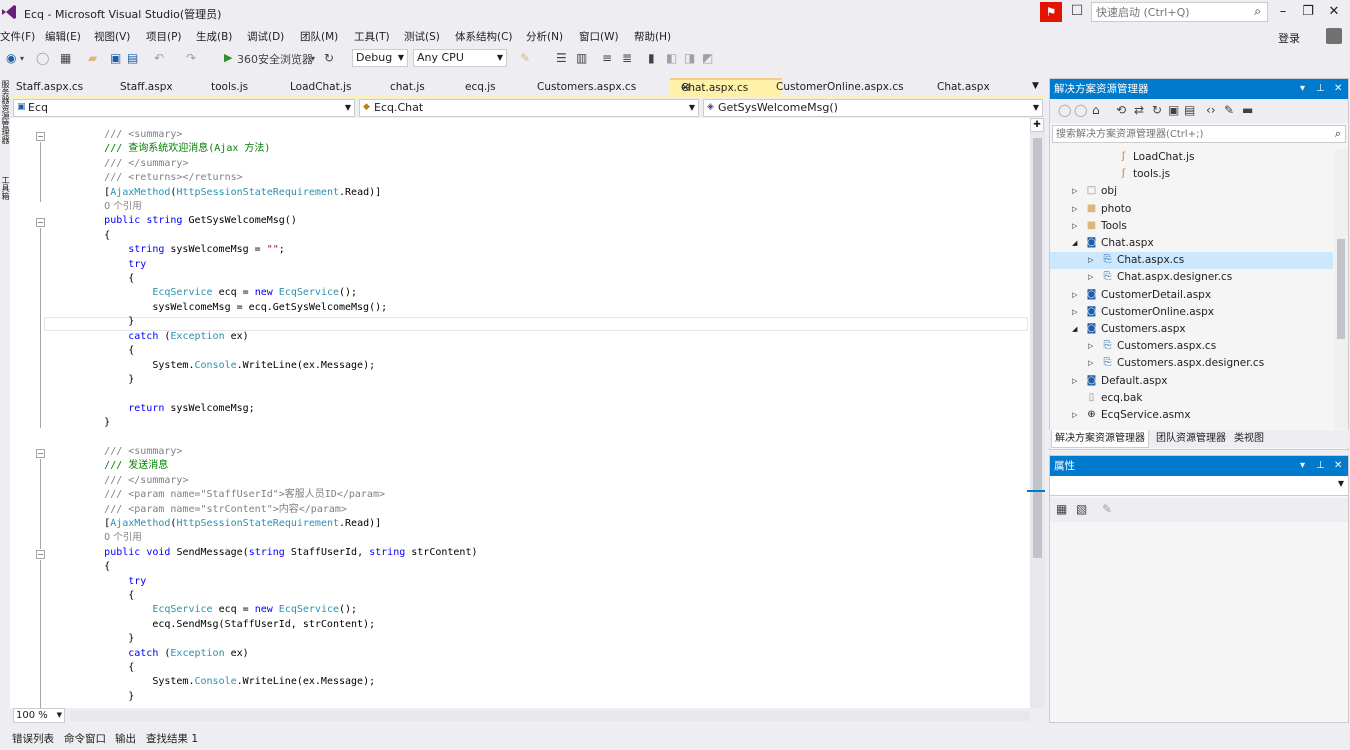 The width and height of the screenshot is (1350, 750). Describe the element at coordinates (1191, 363) in the screenshot. I see `tree-item: ▷ ⎘ Customers.aspx.designer.cs` at that location.